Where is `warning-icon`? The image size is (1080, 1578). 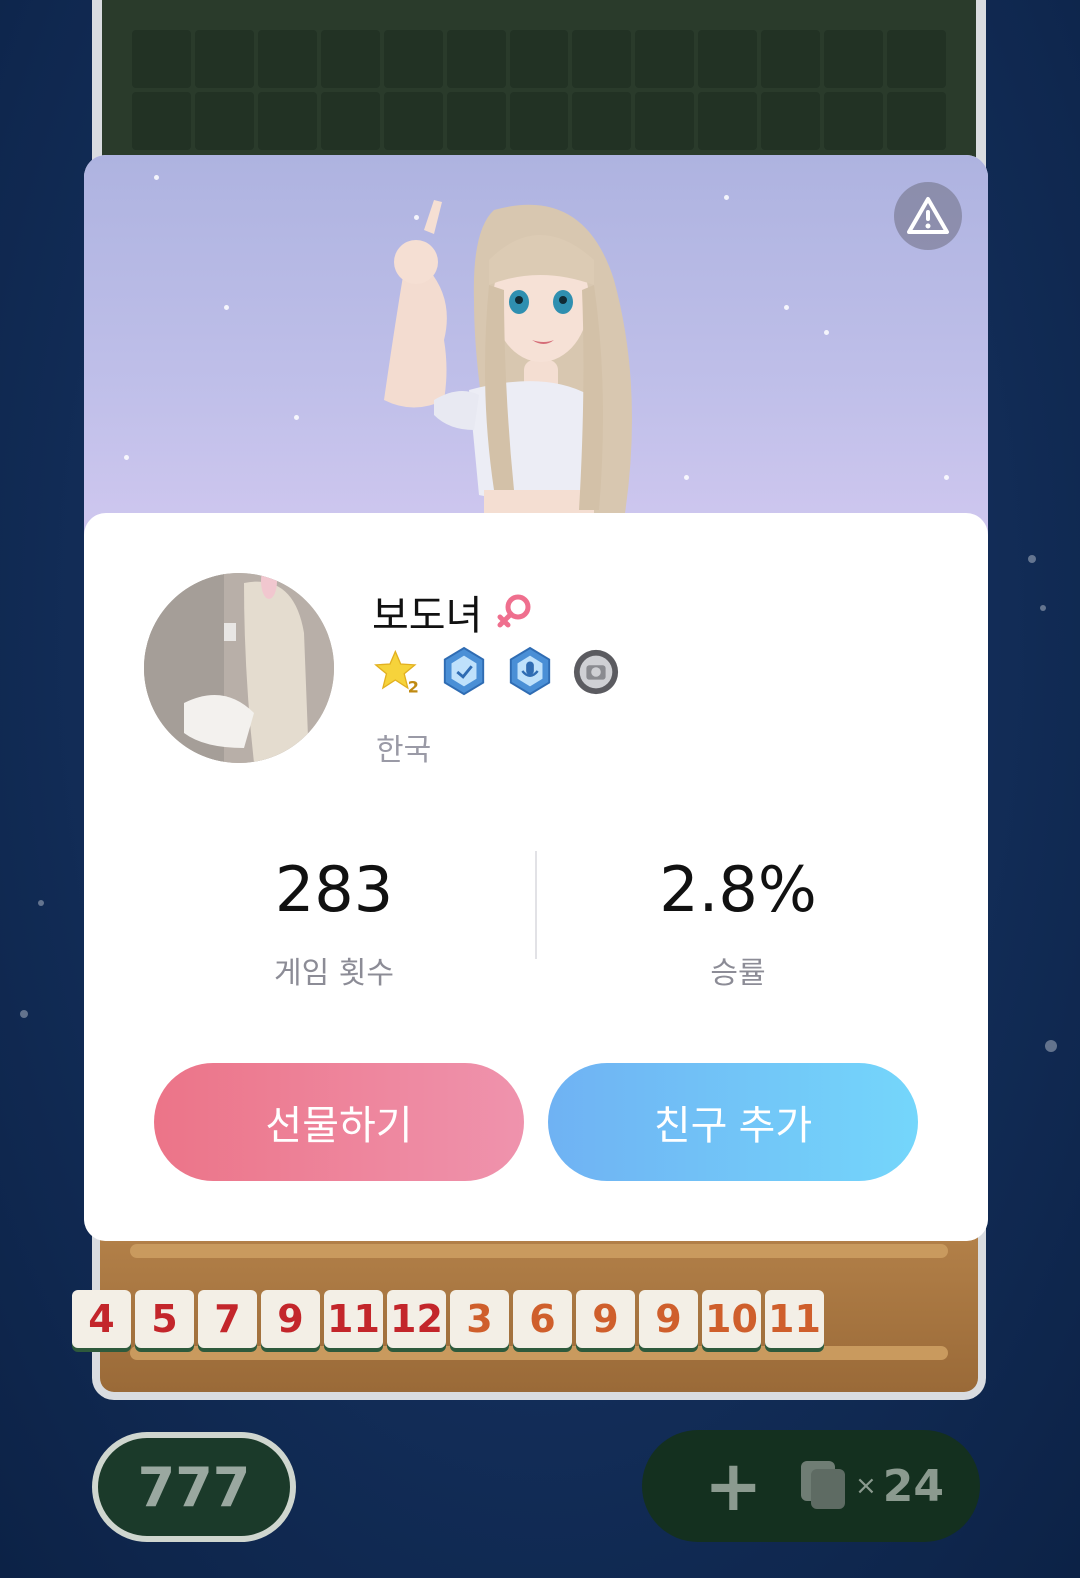 warning-icon is located at coordinates (928, 215).